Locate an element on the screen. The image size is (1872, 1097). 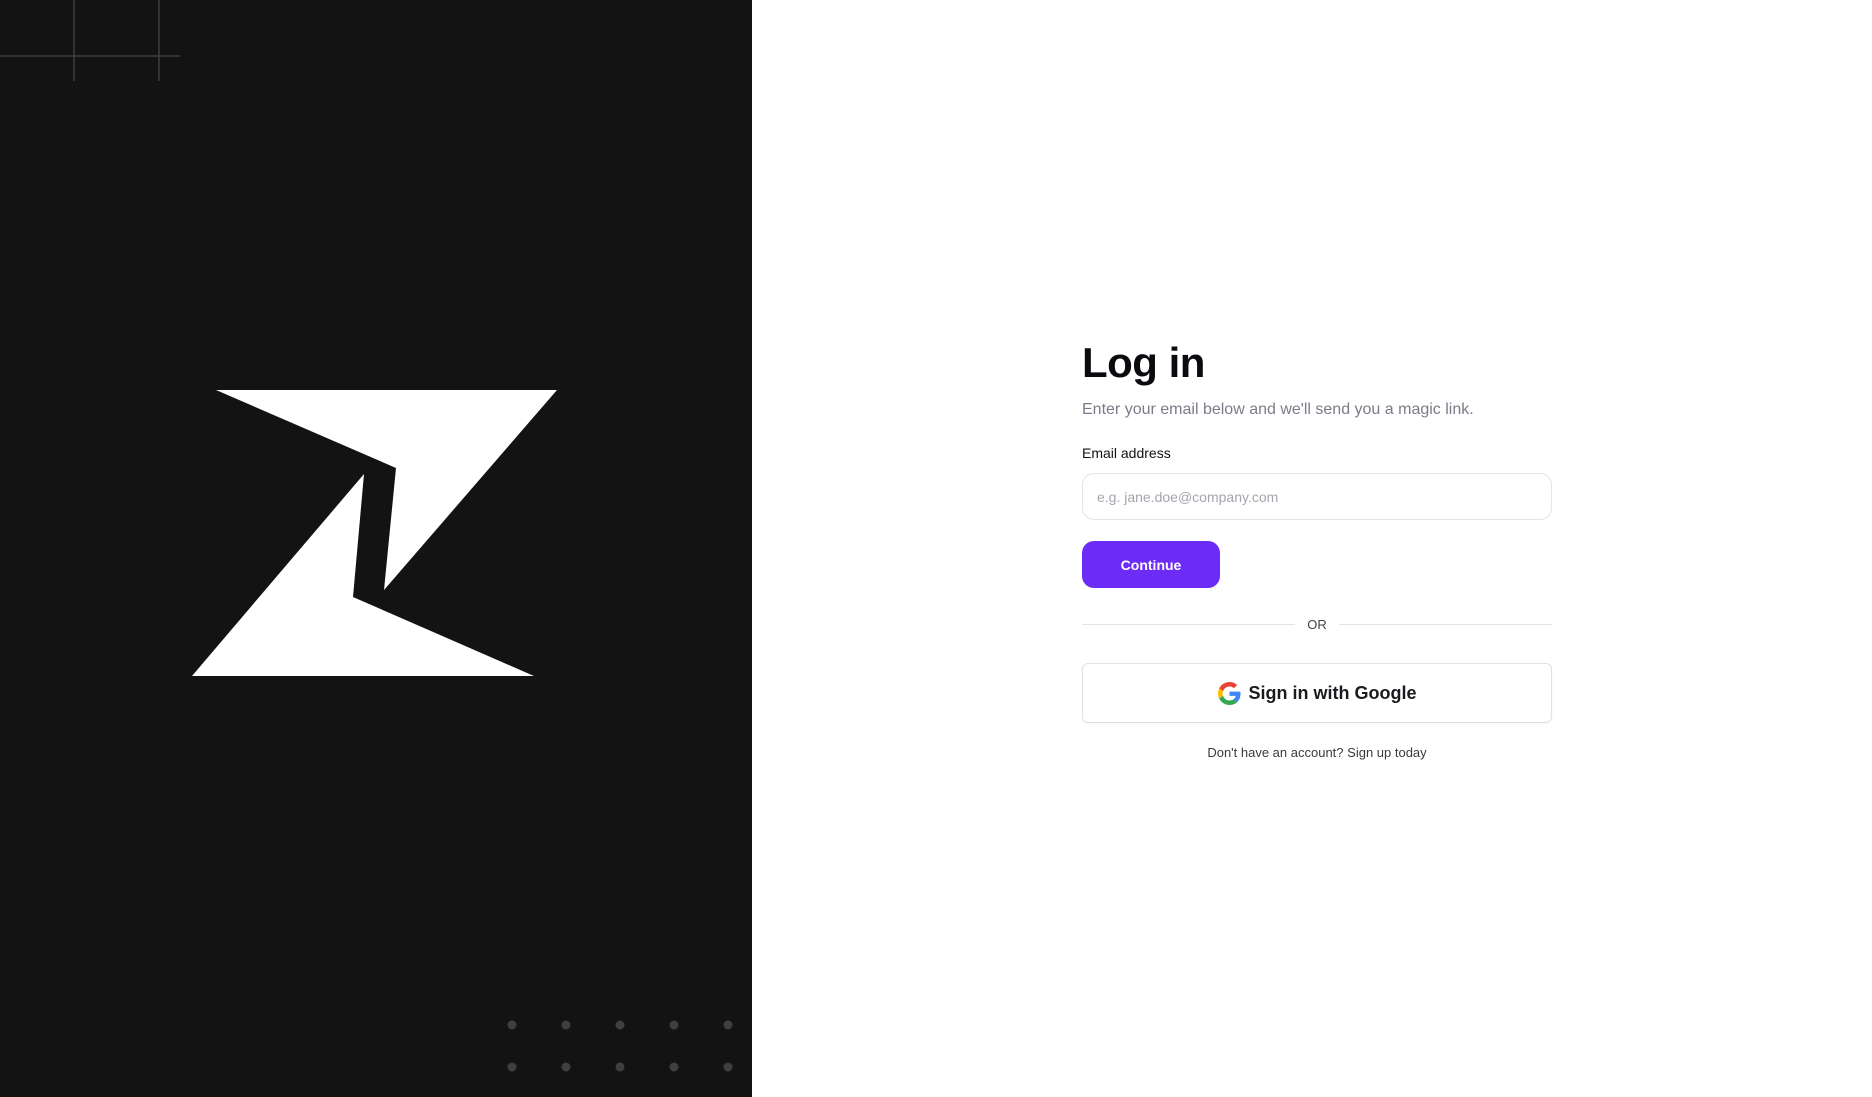
divider-line-right is located at coordinates (1445, 624).